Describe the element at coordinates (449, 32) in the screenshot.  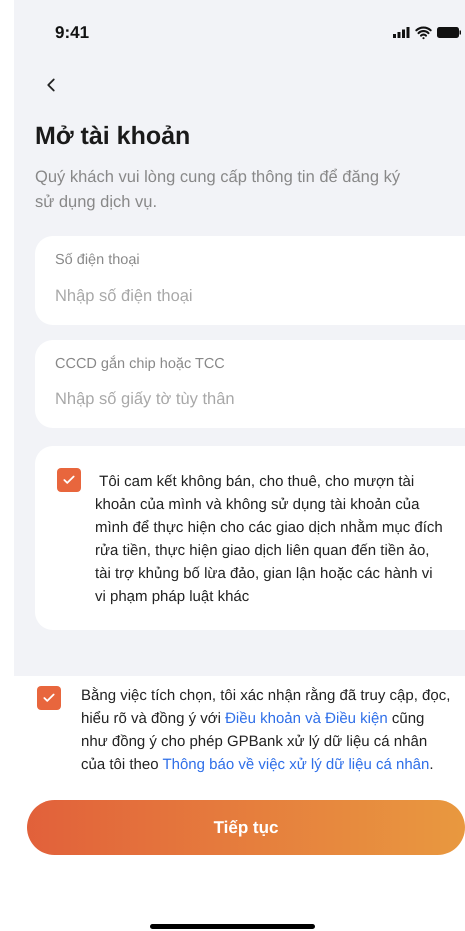
I see `battery-icon` at that location.